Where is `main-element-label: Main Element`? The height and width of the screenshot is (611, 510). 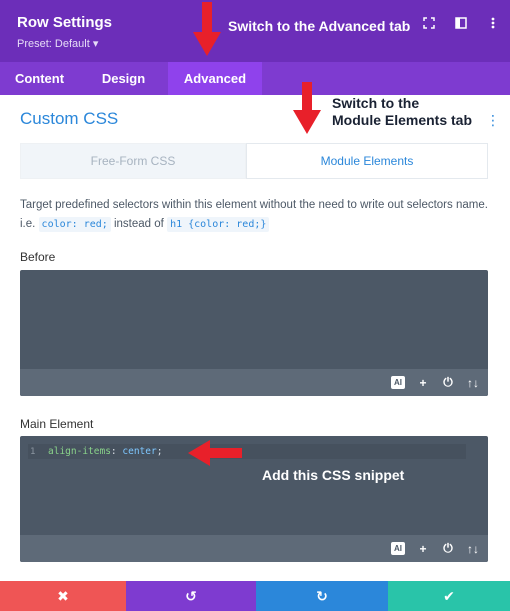
main-element-label: Main Element is located at coordinates (57, 424).